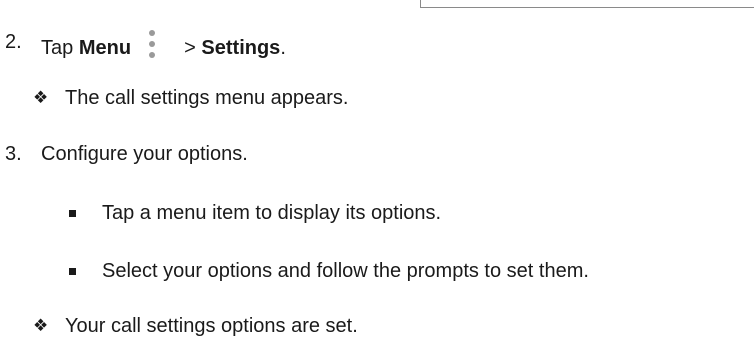 This screenshot has width=754, height=362. I want to click on sub-item-text: Tap a menu item to display its options., so click(272, 213).